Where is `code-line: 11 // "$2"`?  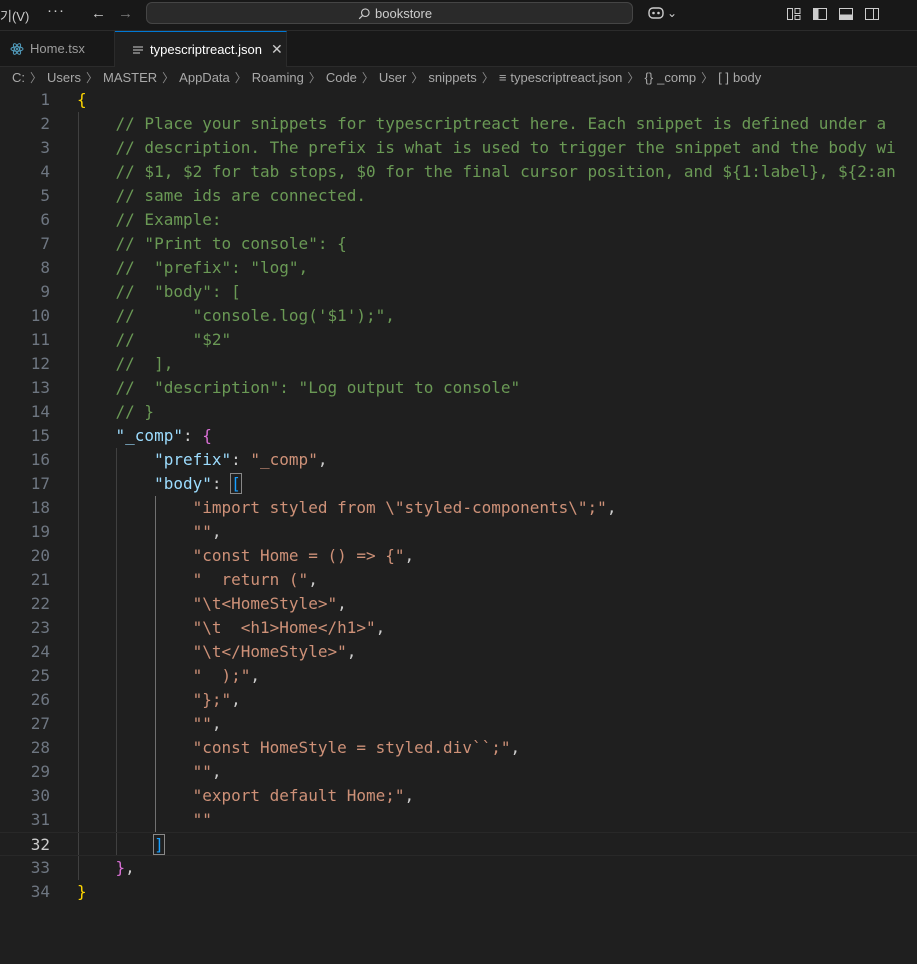 code-line: 11 // "$2" is located at coordinates (458, 340).